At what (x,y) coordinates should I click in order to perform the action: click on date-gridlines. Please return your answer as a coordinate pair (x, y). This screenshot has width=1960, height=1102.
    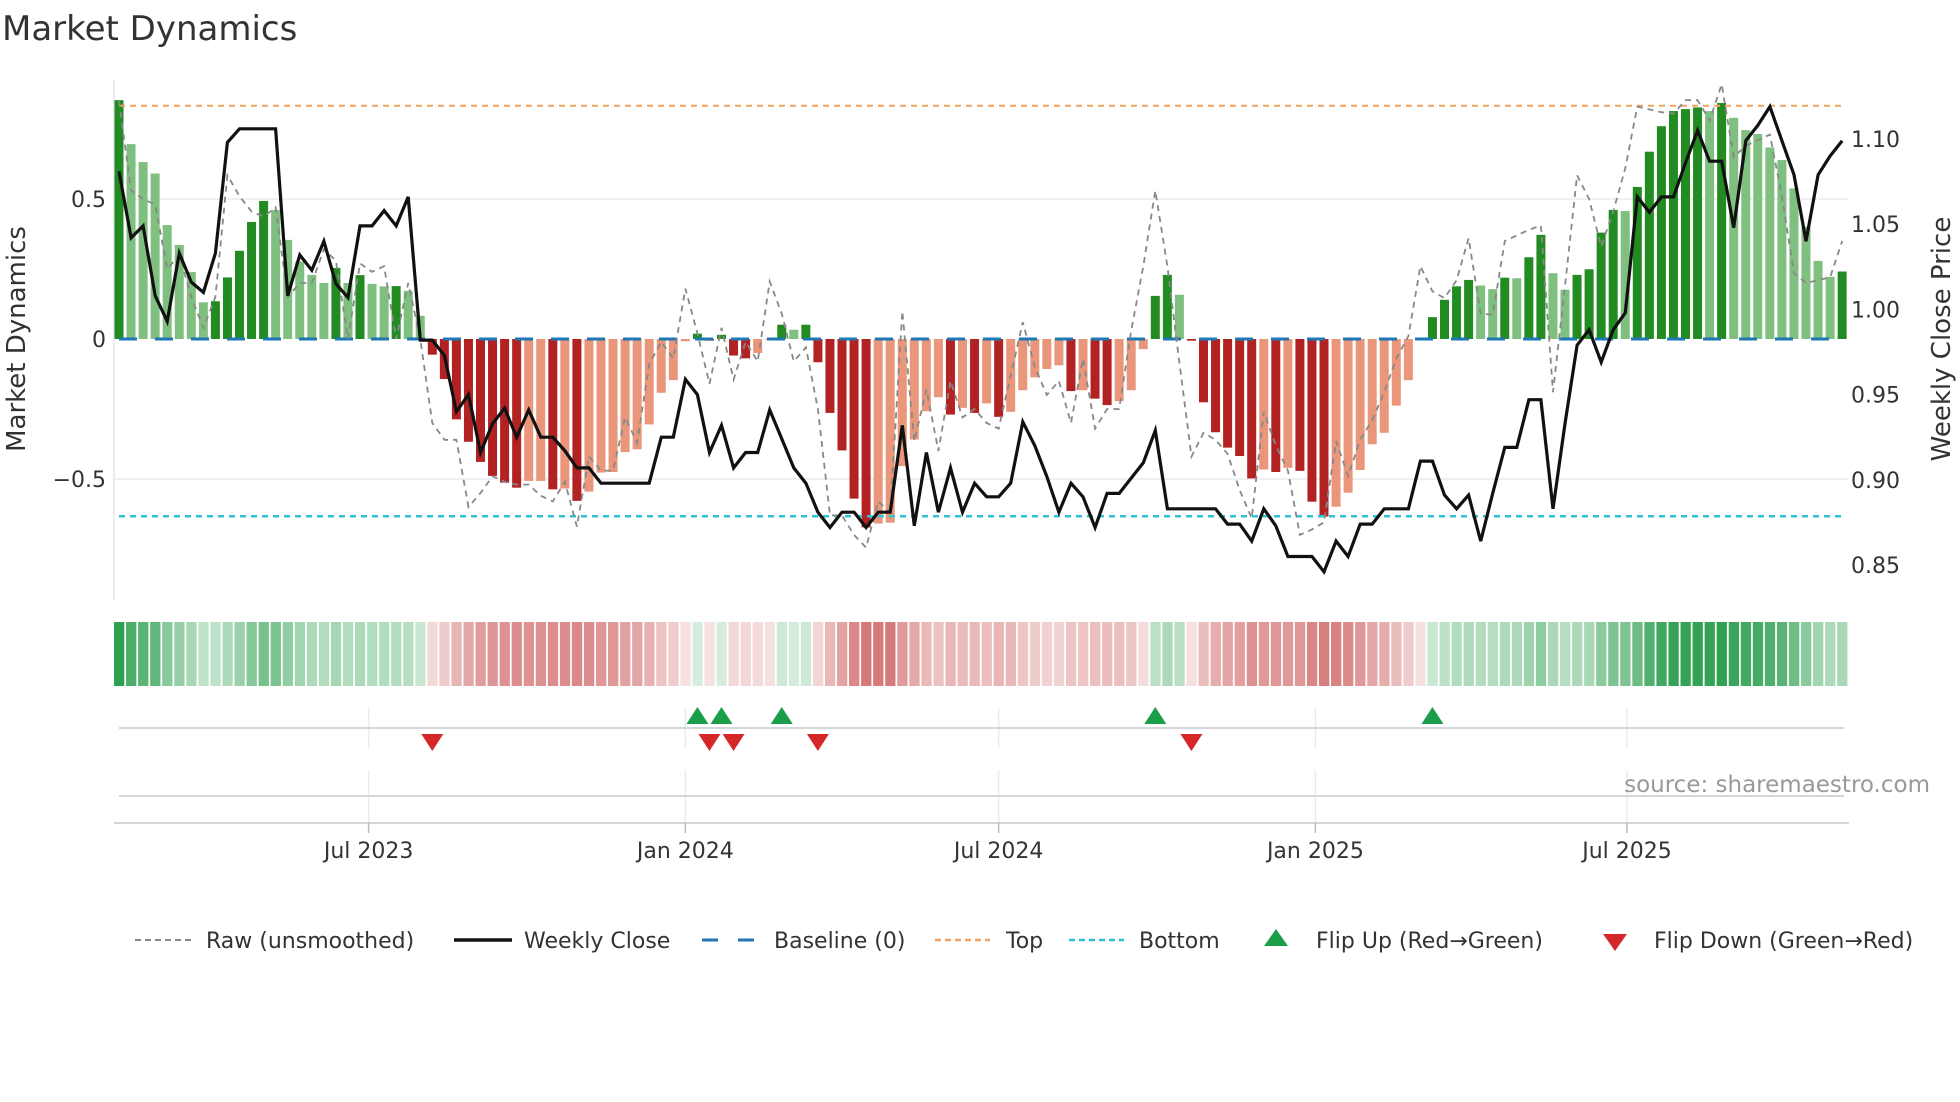
    Looking at the image, I should click on (997, 765).